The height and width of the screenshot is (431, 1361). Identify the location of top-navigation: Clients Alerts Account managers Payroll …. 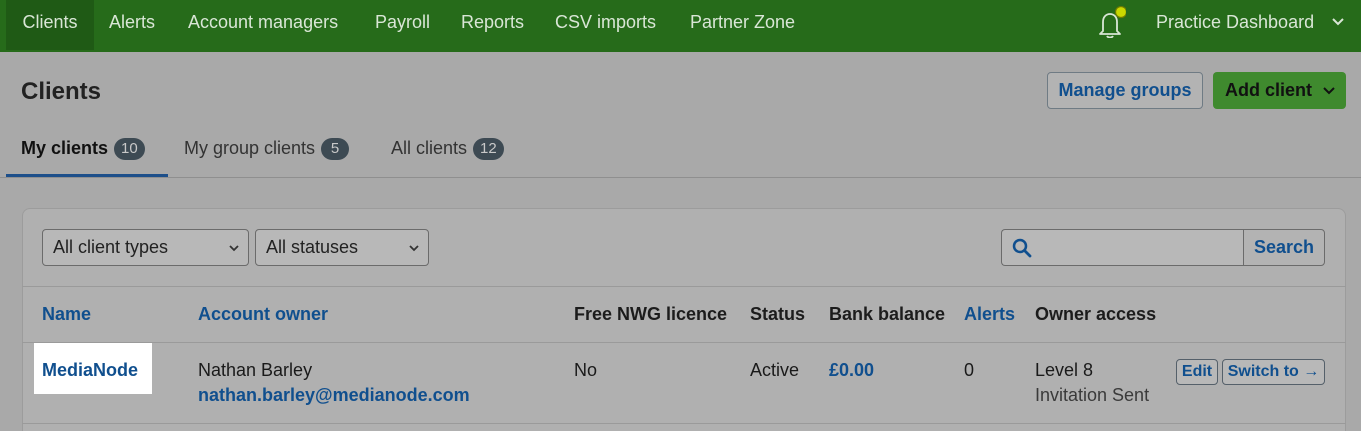
(680, 26).